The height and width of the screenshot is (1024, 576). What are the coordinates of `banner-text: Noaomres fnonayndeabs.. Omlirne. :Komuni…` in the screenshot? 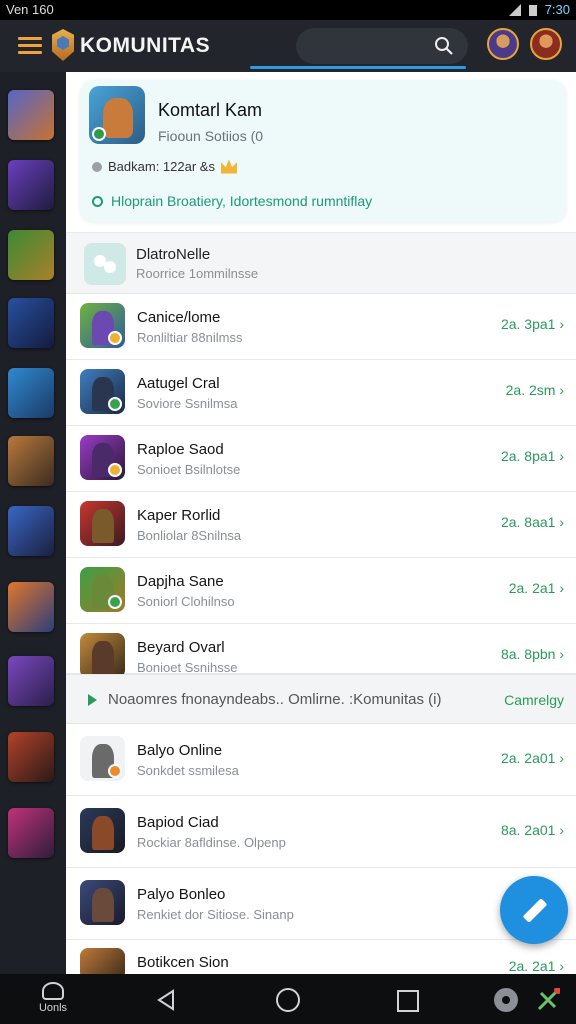 It's located at (275, 699).